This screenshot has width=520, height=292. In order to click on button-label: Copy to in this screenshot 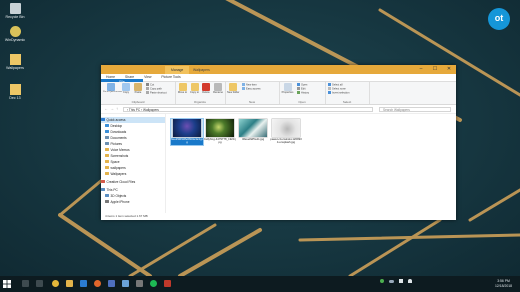, I will do `click(194, 92)`.